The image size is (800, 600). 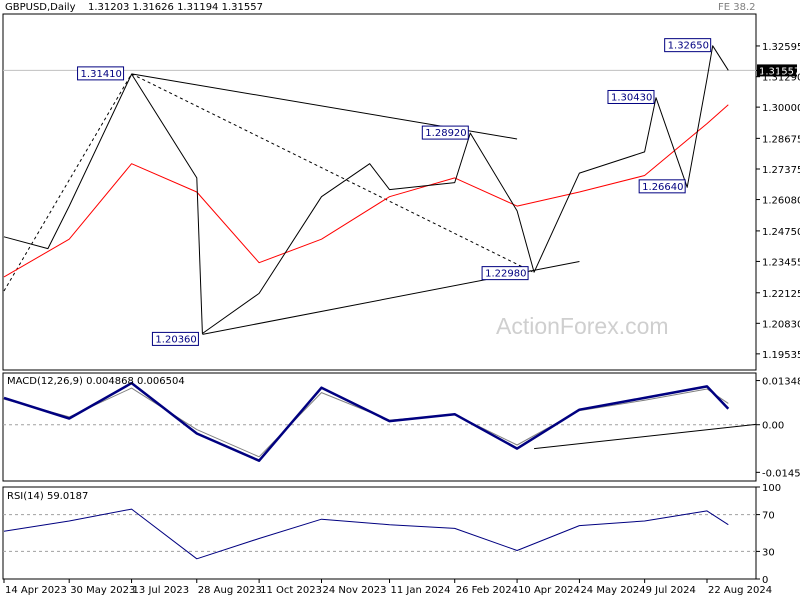 What do you see at coordinates (582, 326) in the screenshot?
I see `watermark: ActionForex.com` at bounding box center [582, 326].